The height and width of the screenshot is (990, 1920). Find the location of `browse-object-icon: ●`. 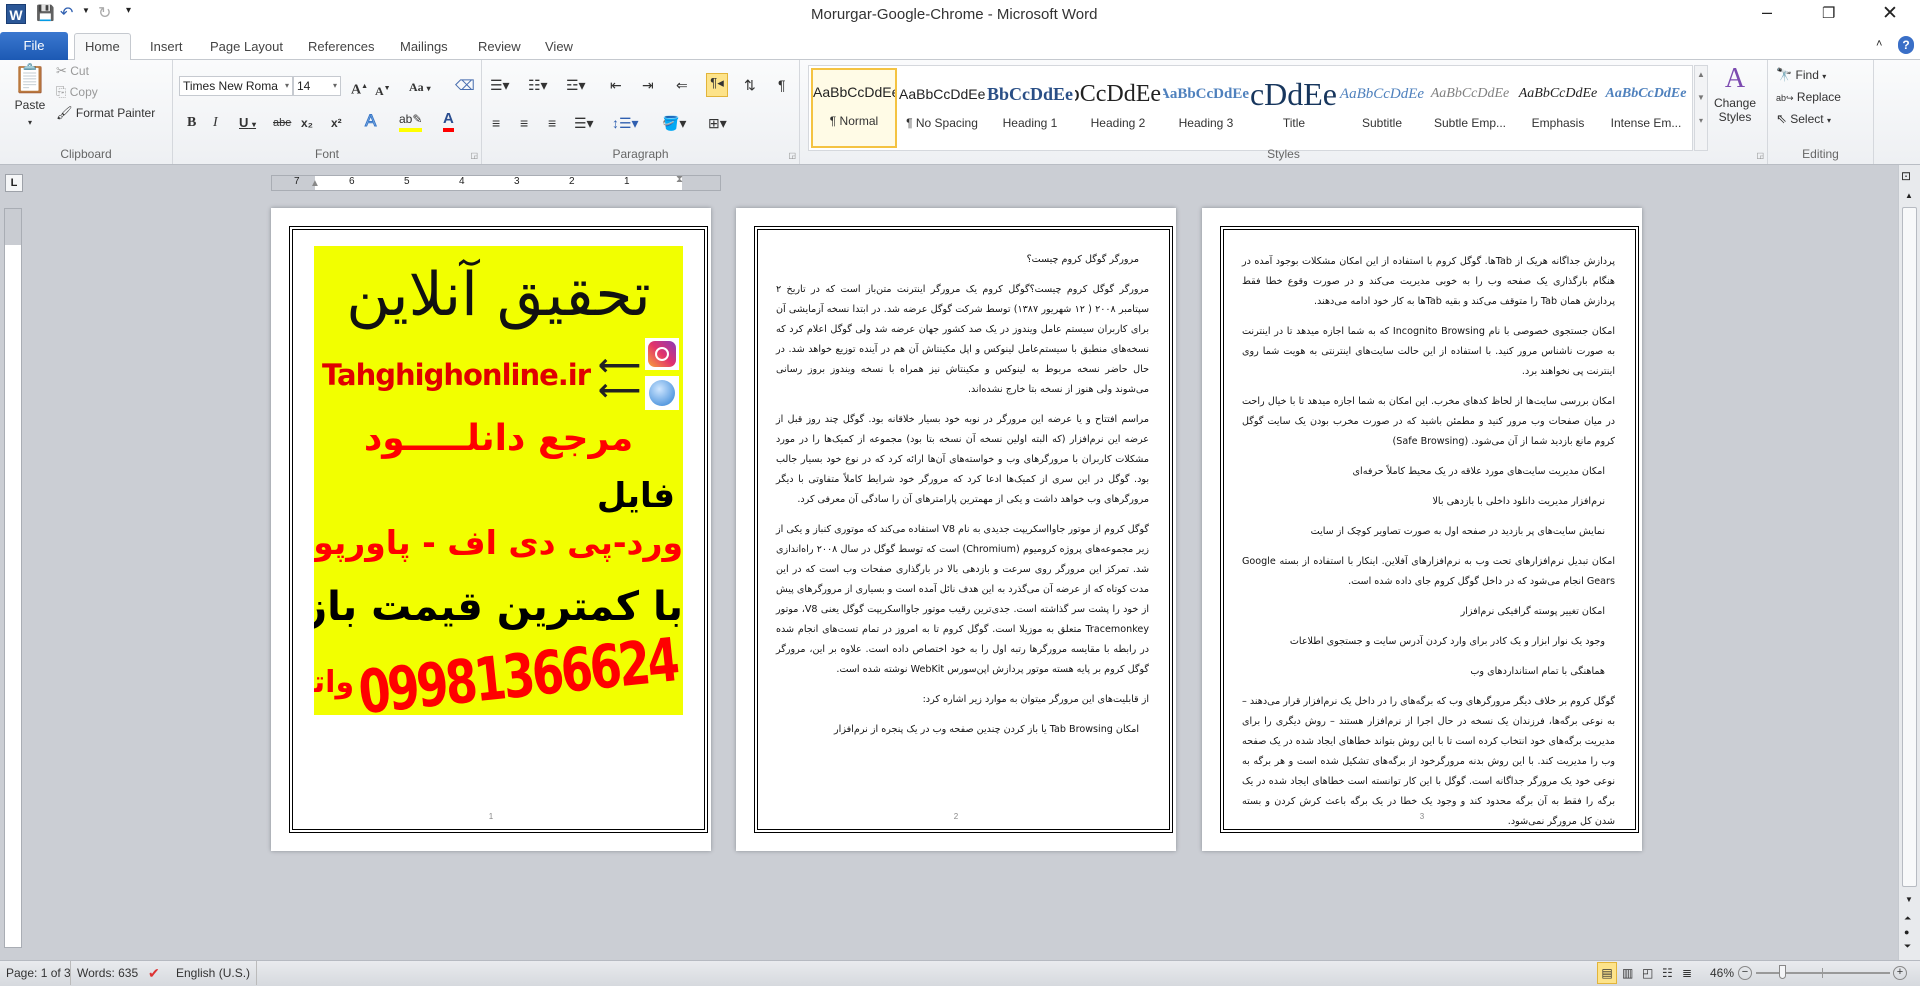

browse-object-icon: ● is located at coordinates (1906, 932).